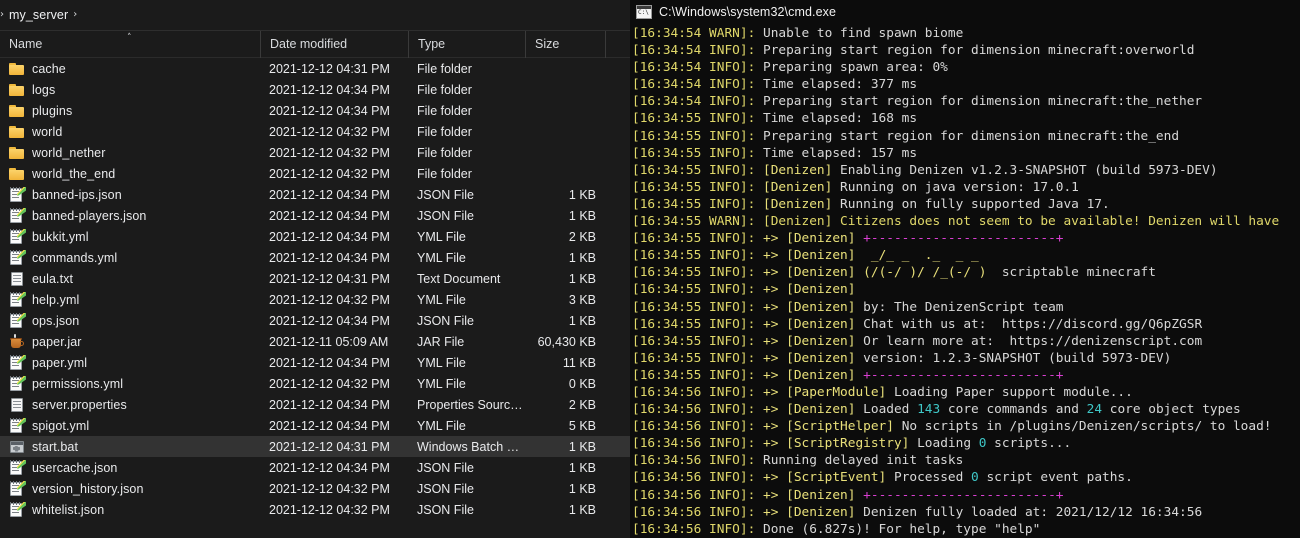  Describe the element at coordinates (130, 467) in the screenshot. I see `file-name-cell: usercache.json` at that location.